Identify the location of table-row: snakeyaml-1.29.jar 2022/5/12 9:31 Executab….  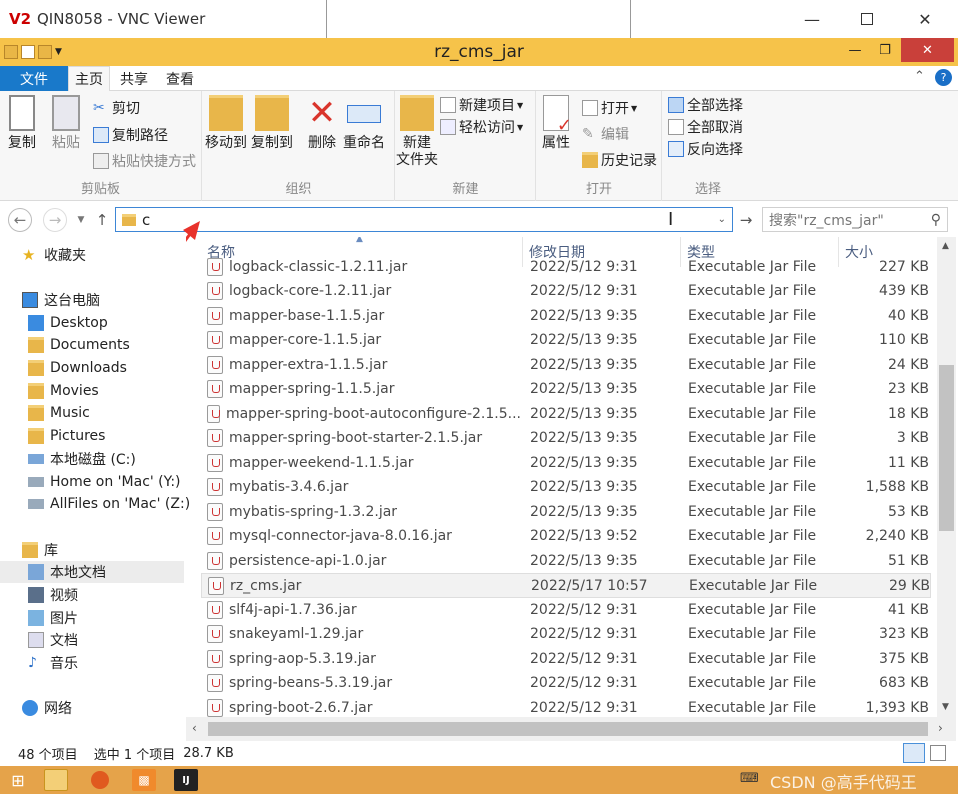
(566, 634).